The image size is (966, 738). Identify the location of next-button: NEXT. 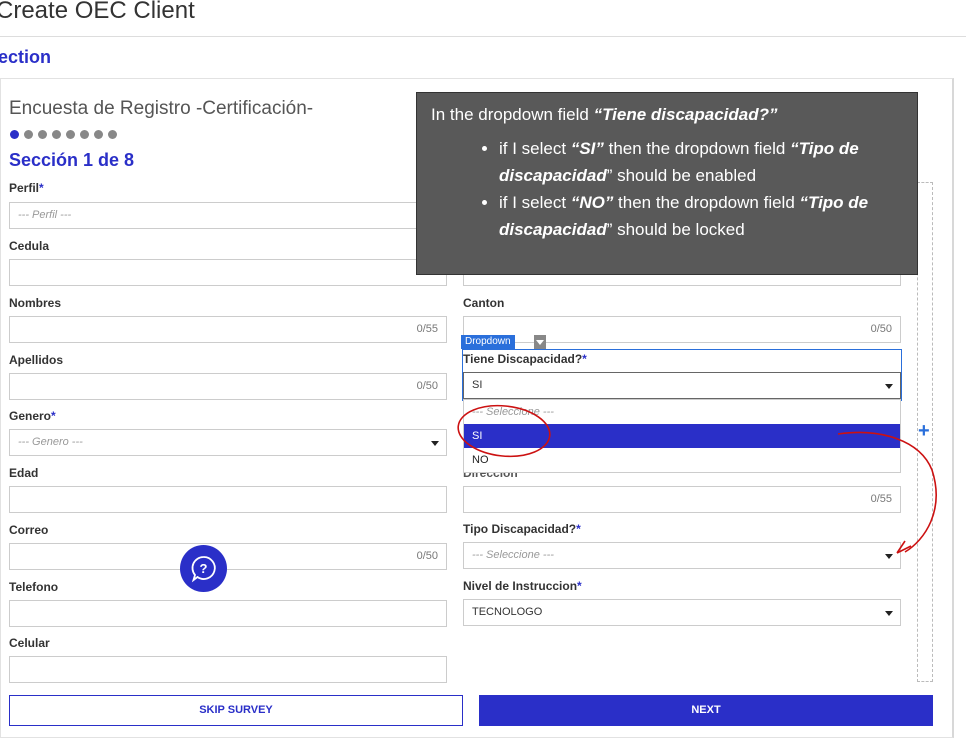
(706, 710).